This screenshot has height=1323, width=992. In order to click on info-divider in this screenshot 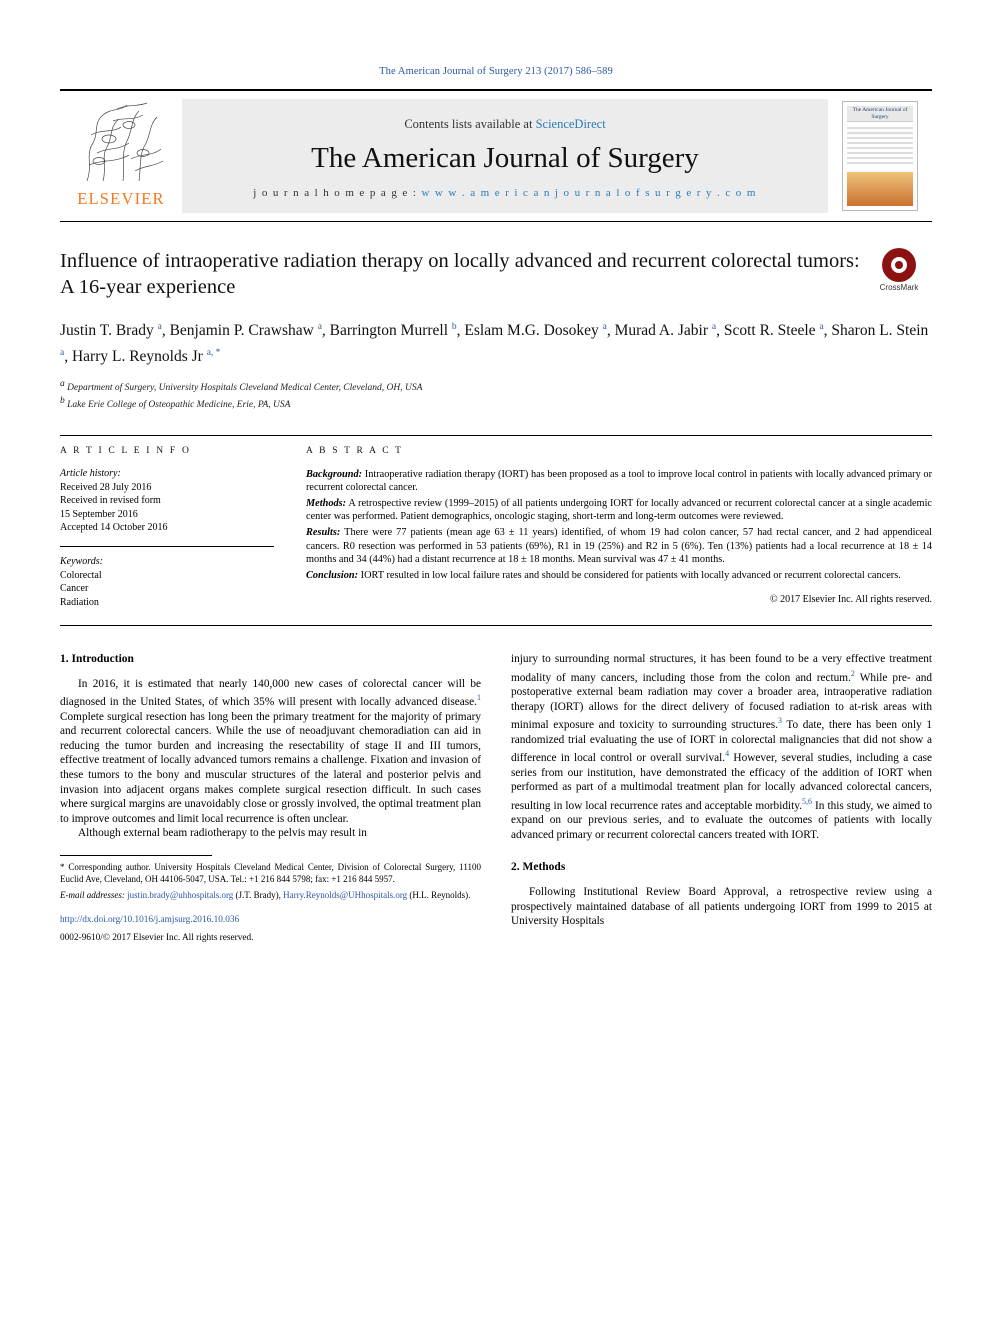, I will do `click(167, 546)`.